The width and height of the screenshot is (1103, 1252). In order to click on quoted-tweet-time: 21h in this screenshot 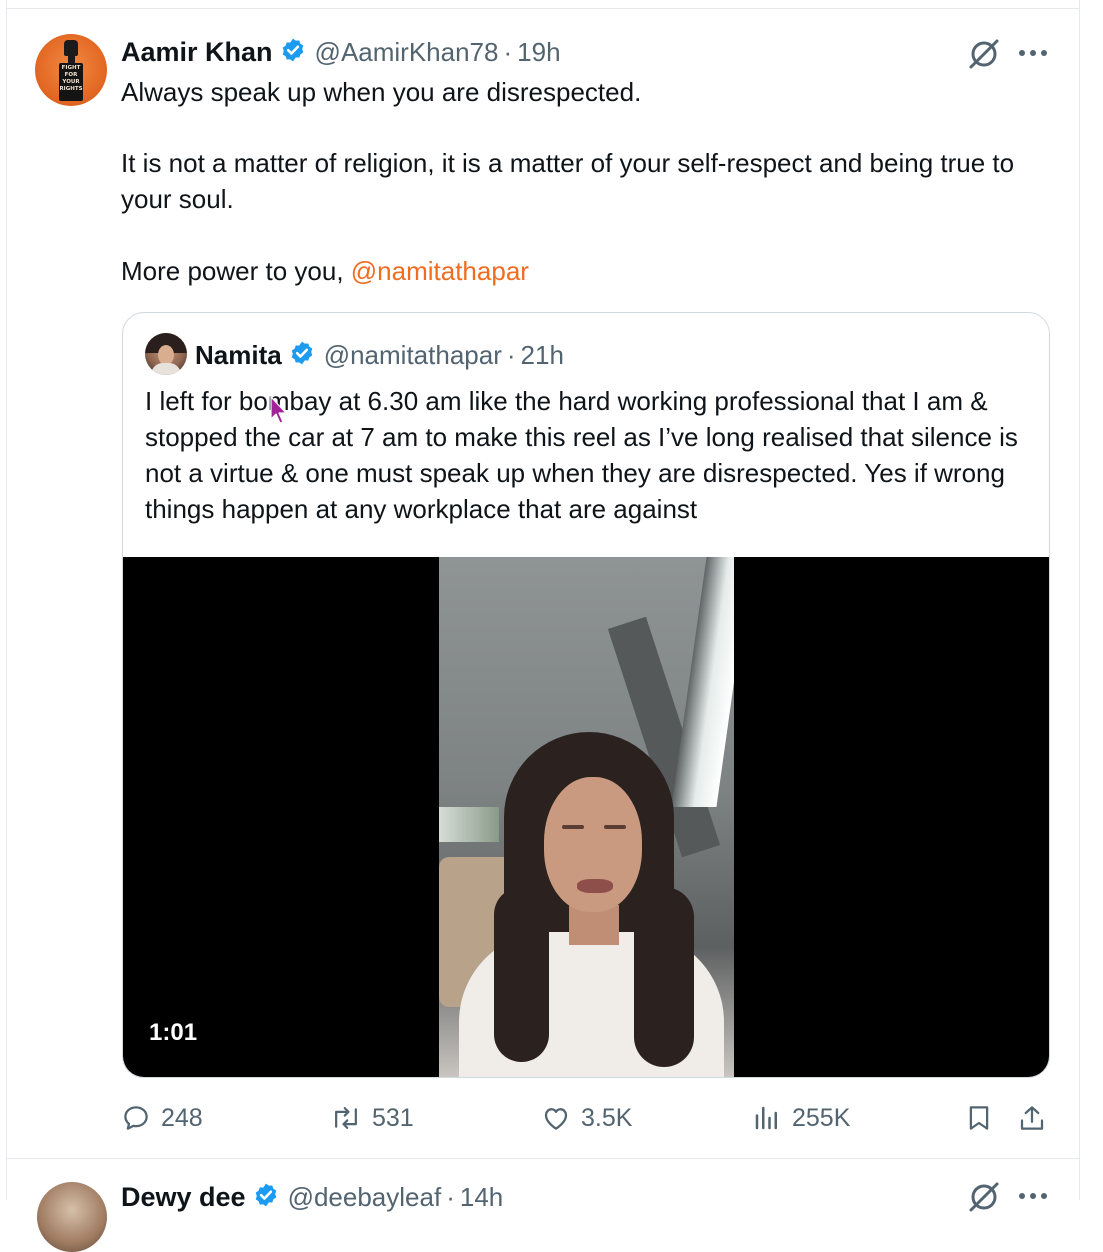, I will do `click(542, 355)`.